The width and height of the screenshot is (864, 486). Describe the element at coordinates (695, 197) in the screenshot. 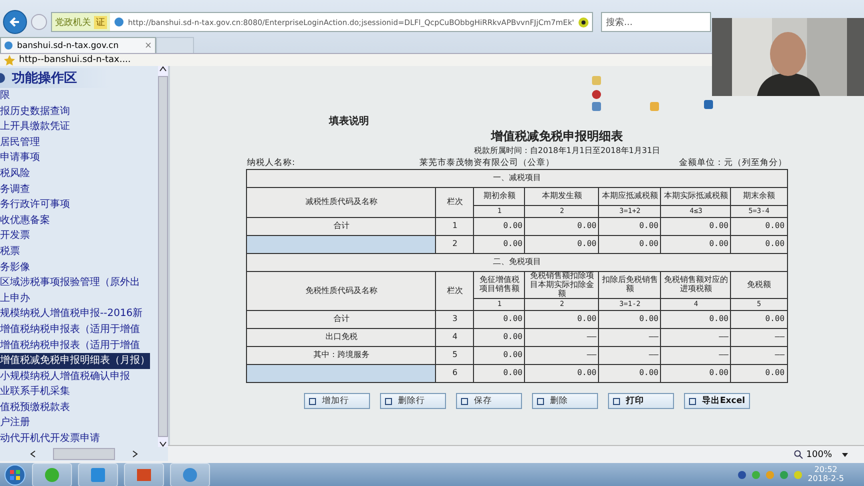

I see `column-header: 本期实际抵减税额` at that location.